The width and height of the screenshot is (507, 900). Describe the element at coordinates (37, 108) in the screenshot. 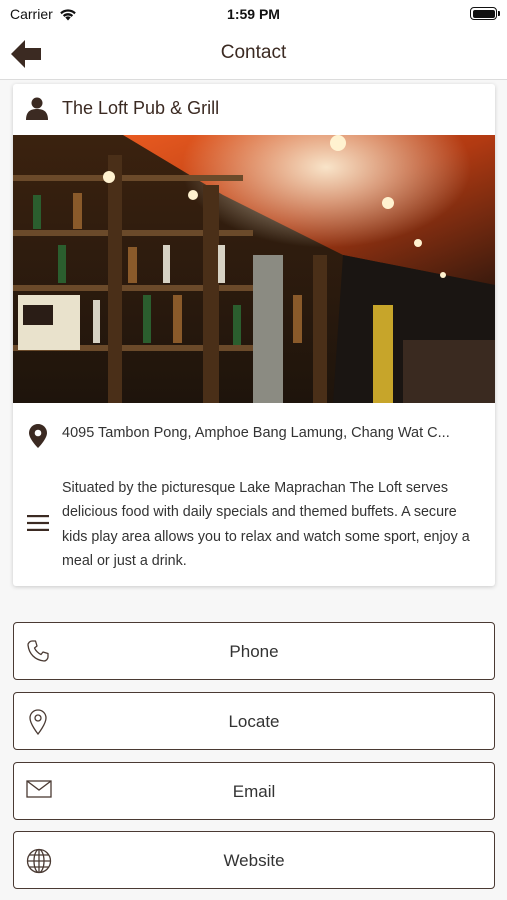

I see `person-icon` at that location.